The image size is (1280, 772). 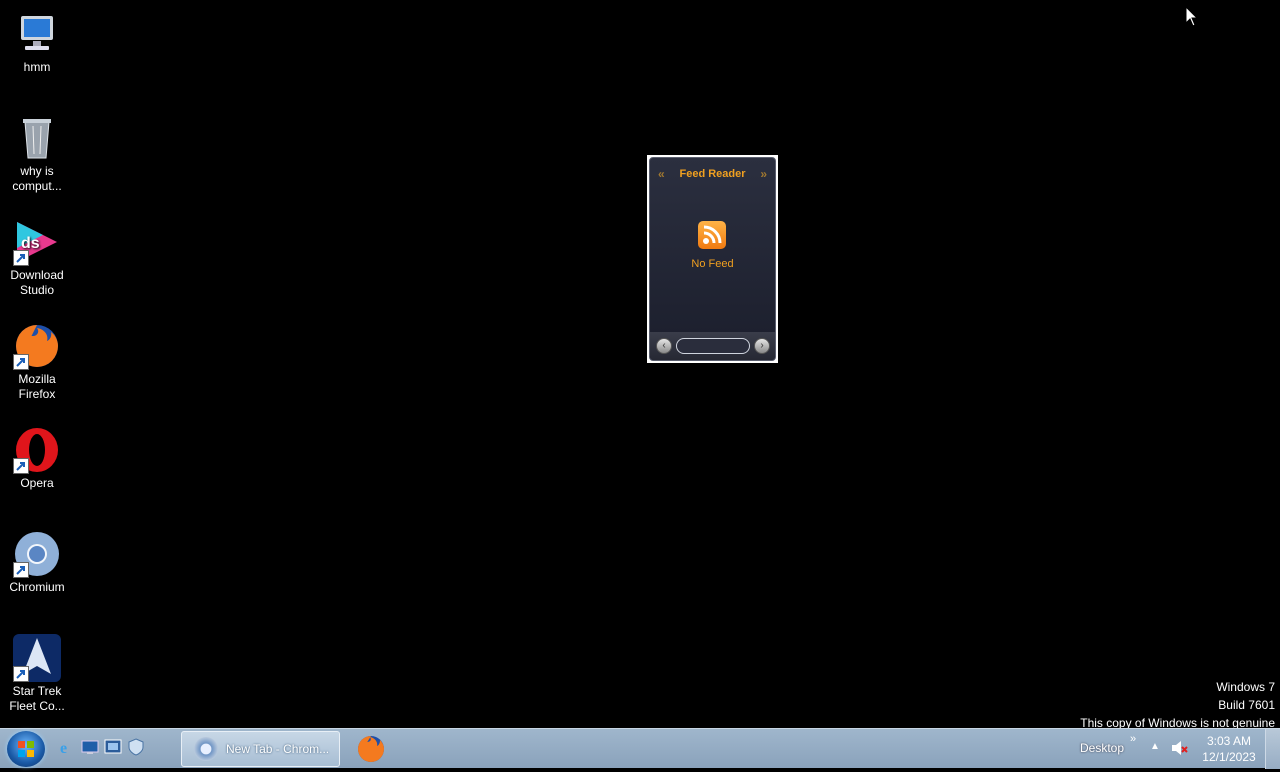 What do you see at coordinates (37, 138) in the screenshot?
I see `recycle-bin-icon` at bounding box center [37, 138].